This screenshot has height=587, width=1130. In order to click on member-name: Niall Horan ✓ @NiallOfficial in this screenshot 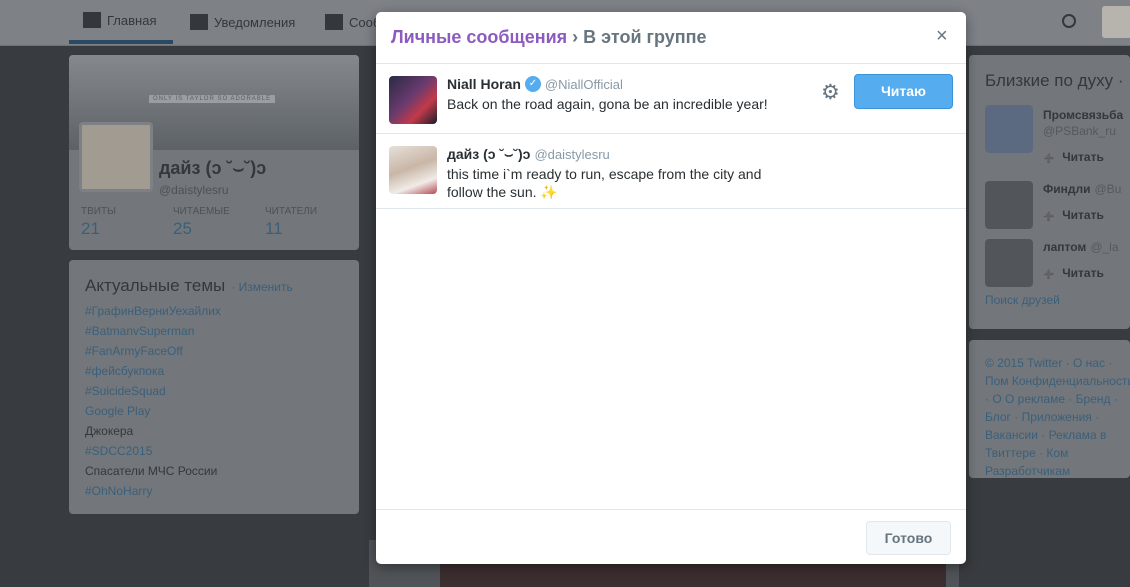, I will do `click(535, 84)`.